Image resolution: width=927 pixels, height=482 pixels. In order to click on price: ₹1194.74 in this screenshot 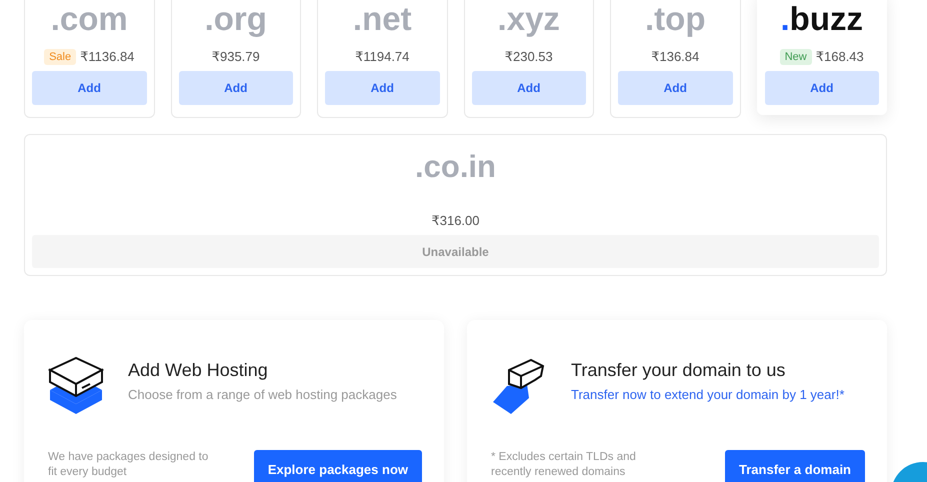, I will do `click(382, 57)`.